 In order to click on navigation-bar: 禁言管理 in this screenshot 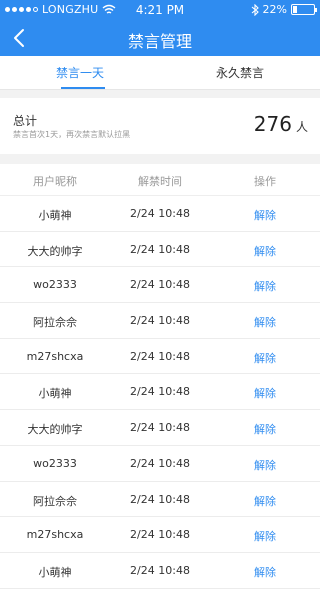, I will do `click(160, 38)`.